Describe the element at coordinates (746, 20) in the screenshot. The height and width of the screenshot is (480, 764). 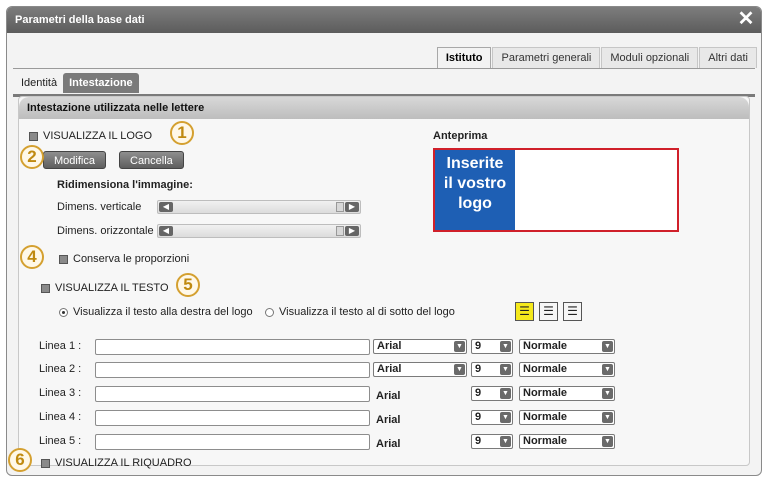
I see `close-icon: ✕` at that location.